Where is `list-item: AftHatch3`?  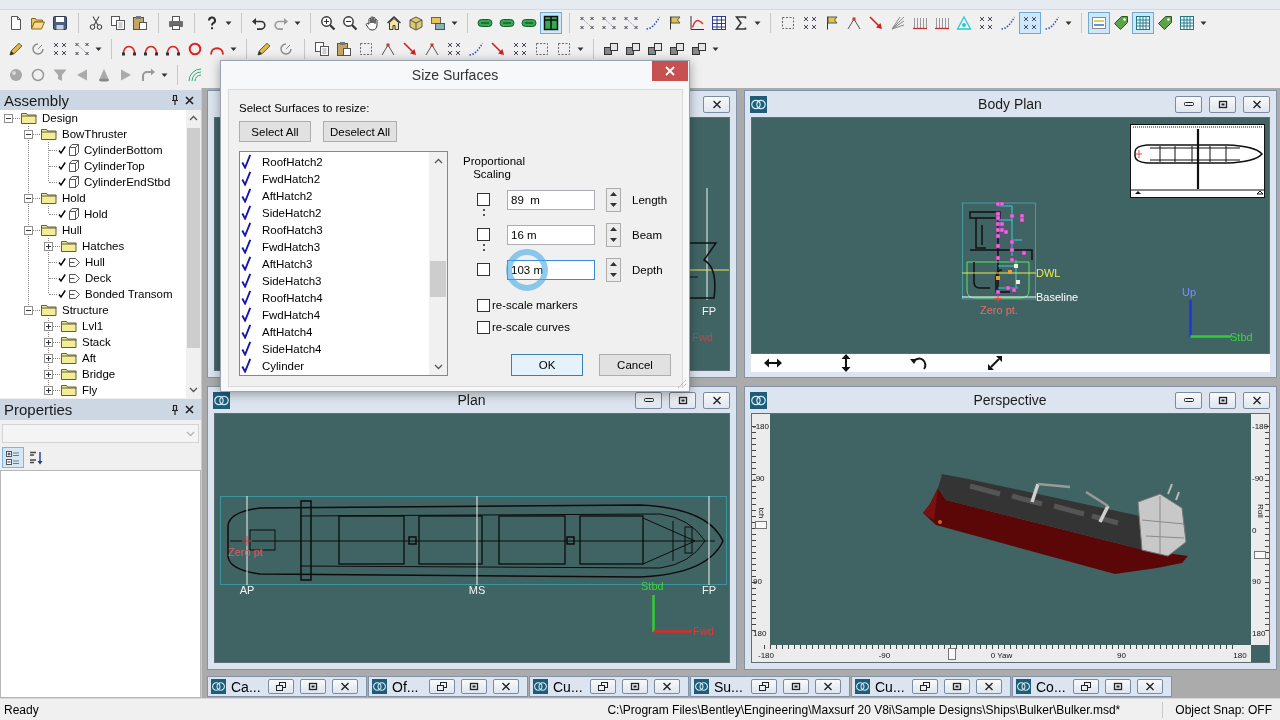 list-item: AftHatch3 is located at coordinates (287, 263).